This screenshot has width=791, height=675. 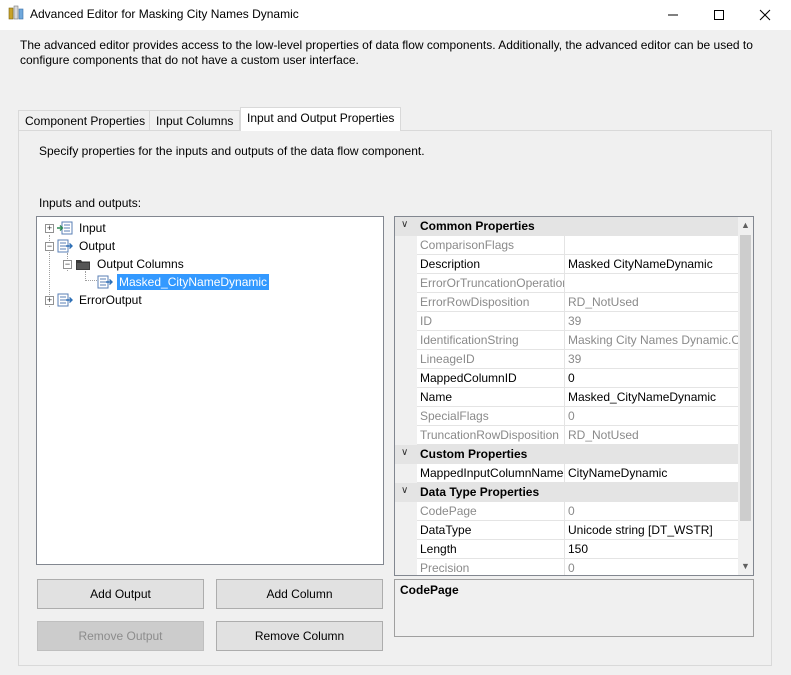 What do you see at coordinates (16, 13) in the screenshot?
I see `app-icon` at bounding box center [16, 13].